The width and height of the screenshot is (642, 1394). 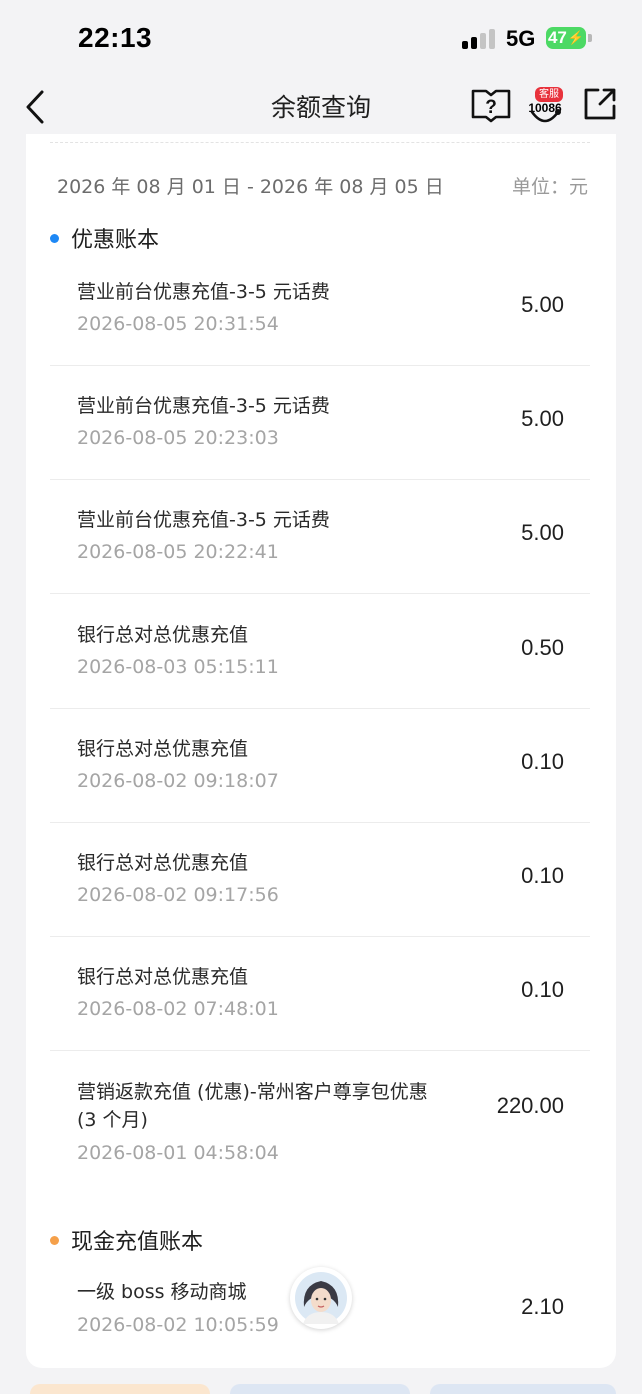 I want to click on list-item: 银行总对总优惠充值 2026-08-02 07:48:01 0.10, so click(x=320, y=994).